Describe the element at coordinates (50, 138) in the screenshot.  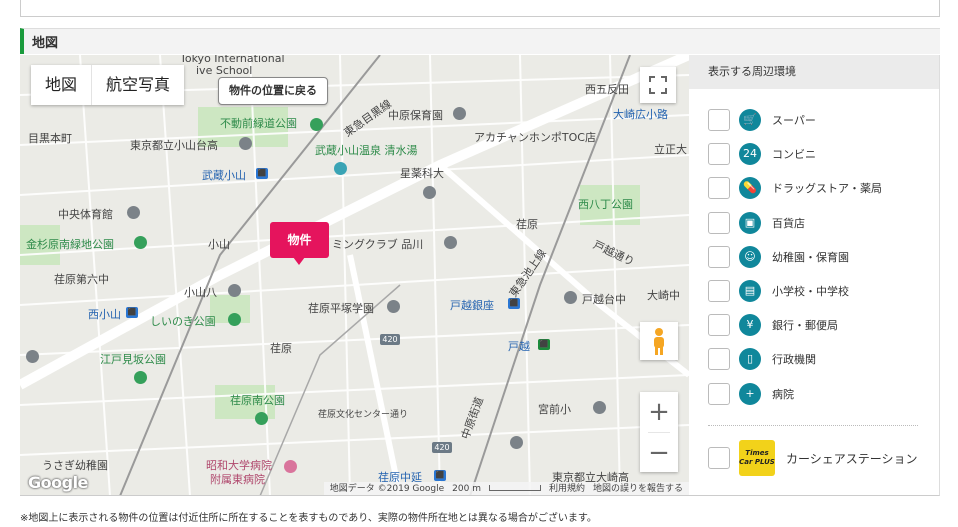
I see `map-label: 目黒本町` at that location.